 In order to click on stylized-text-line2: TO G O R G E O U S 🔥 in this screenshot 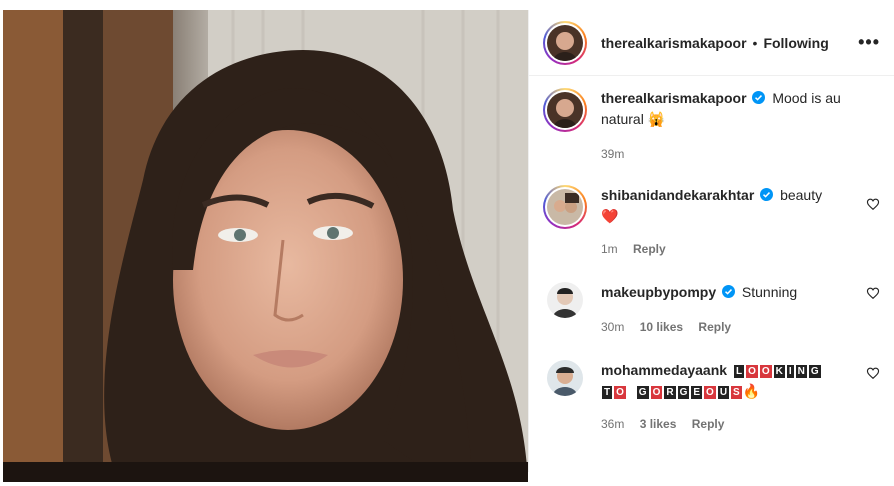, I will do `click(729, 391)`.